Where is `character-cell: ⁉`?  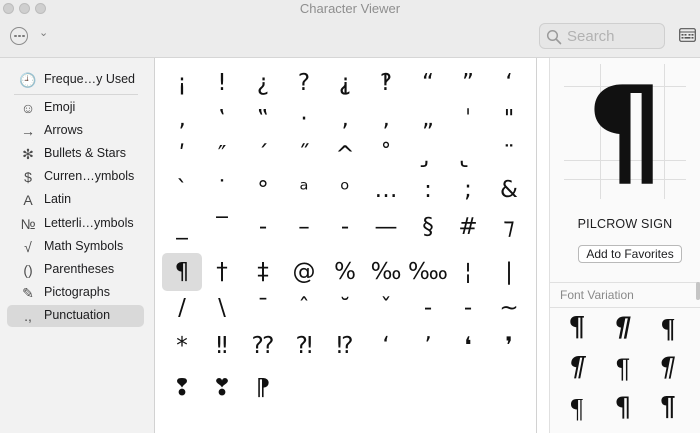 character-cell: ⁉ is located at coordinates (345, 346).